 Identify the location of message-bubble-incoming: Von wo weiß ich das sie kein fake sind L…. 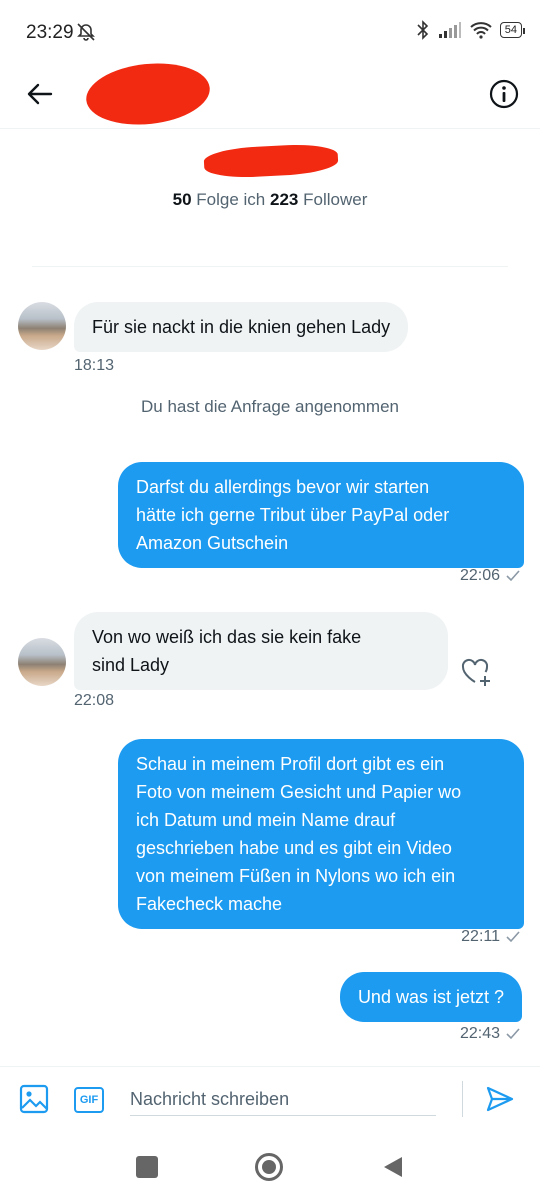
(261, 651).